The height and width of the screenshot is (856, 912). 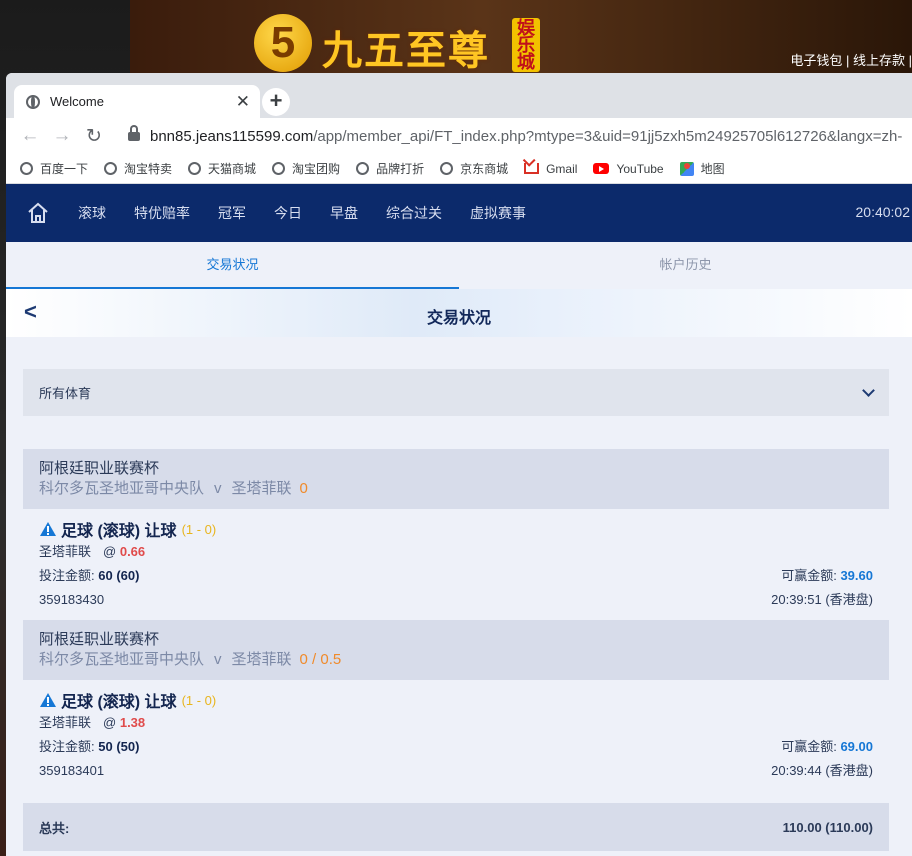 I want to click on new-tab-button: +, so click(x=276, y=102).